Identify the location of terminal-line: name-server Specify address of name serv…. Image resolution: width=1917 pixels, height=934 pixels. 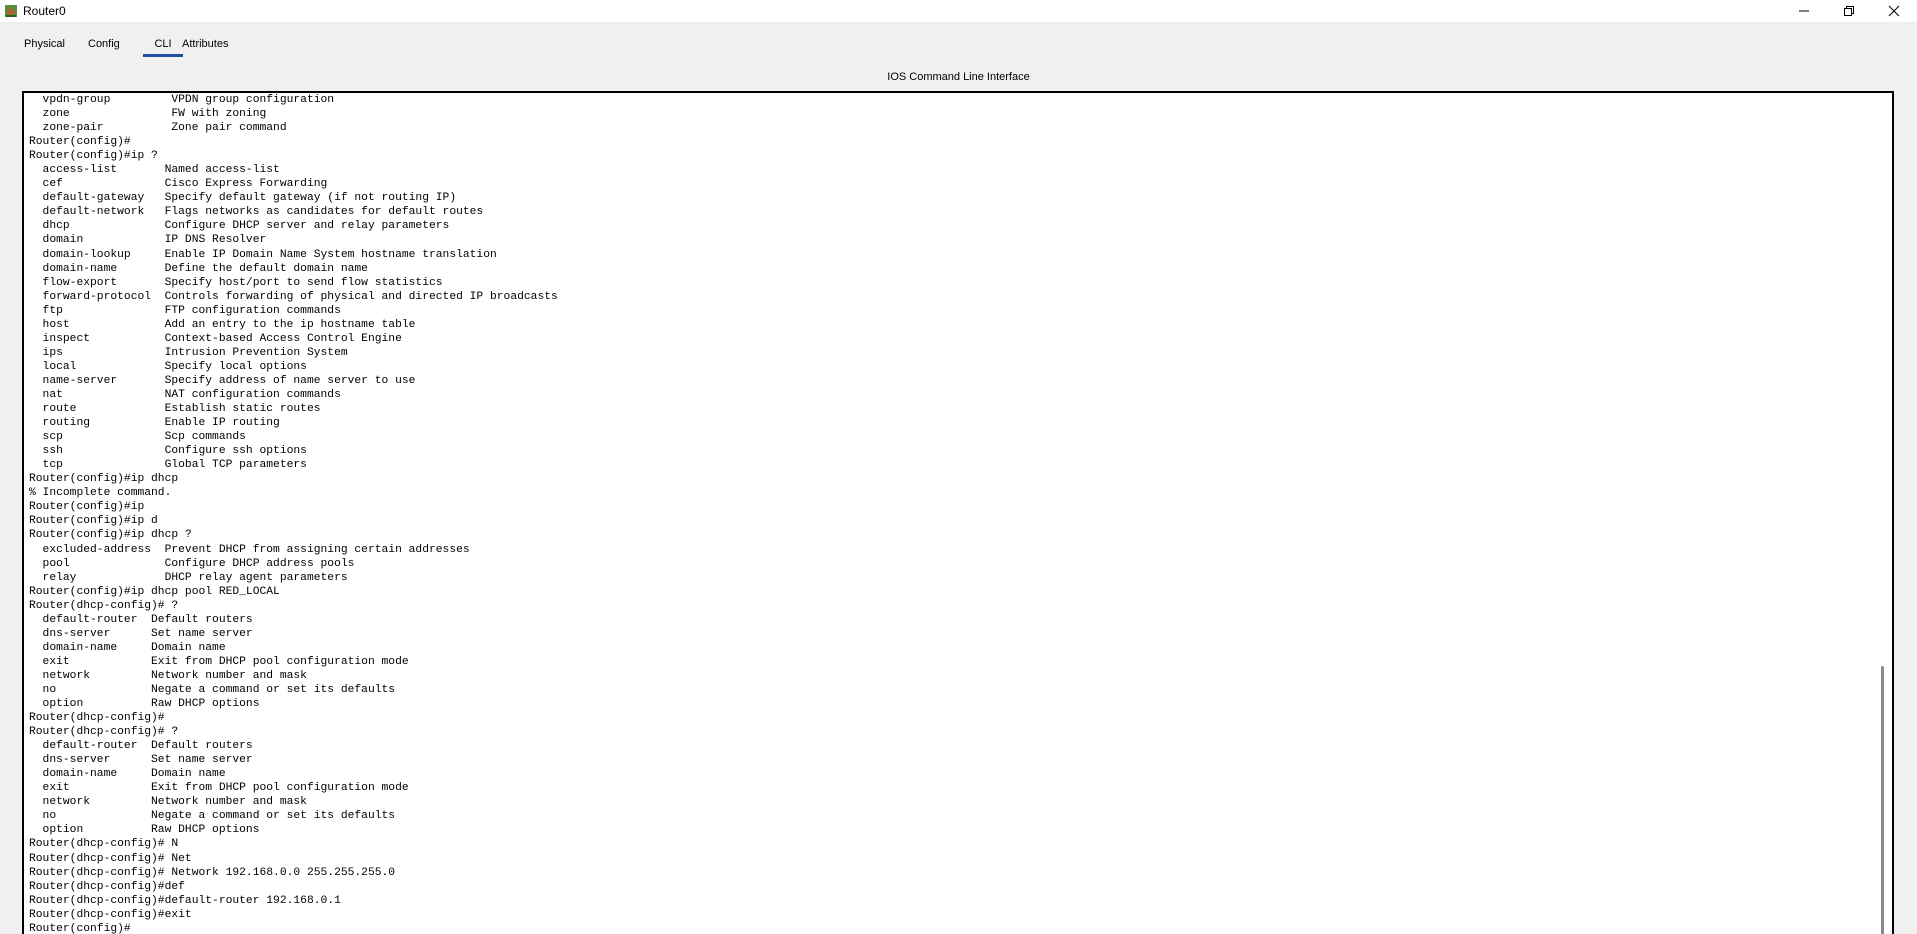
(222, 380).